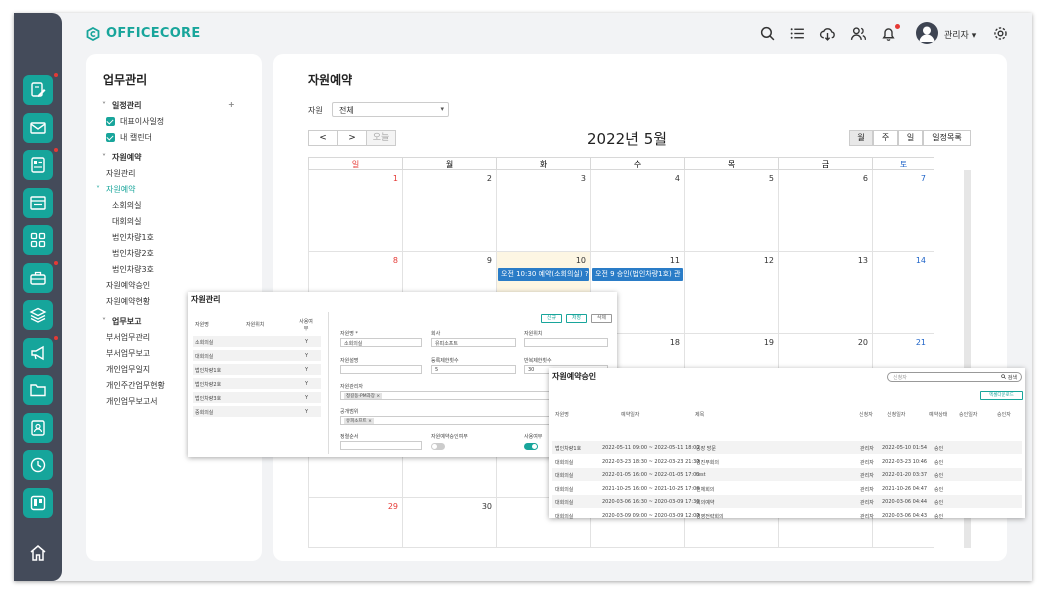  I want to click on menu-group-0: ˅ 일정관리 +, so click(168, 105).